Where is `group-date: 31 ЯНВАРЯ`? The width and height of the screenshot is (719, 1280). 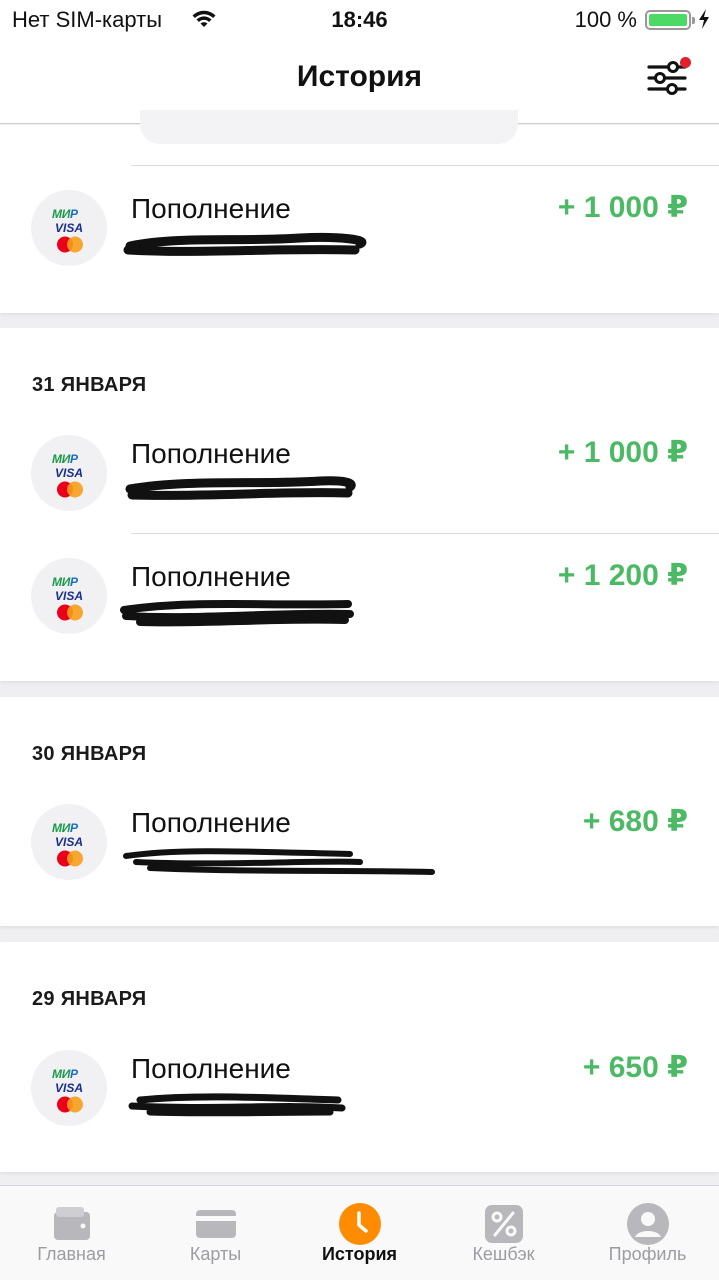 group-date: 31 ЯНВАРЯ is located at coordinates (89, 385).